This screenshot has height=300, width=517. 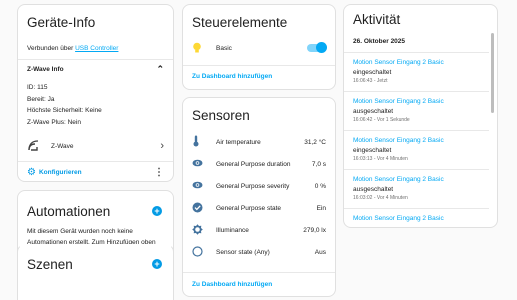 What do you see at coordinates (320, 186) in the screenshot?
I see `sensor-value: 0 %` at bounding box center [320, 186].